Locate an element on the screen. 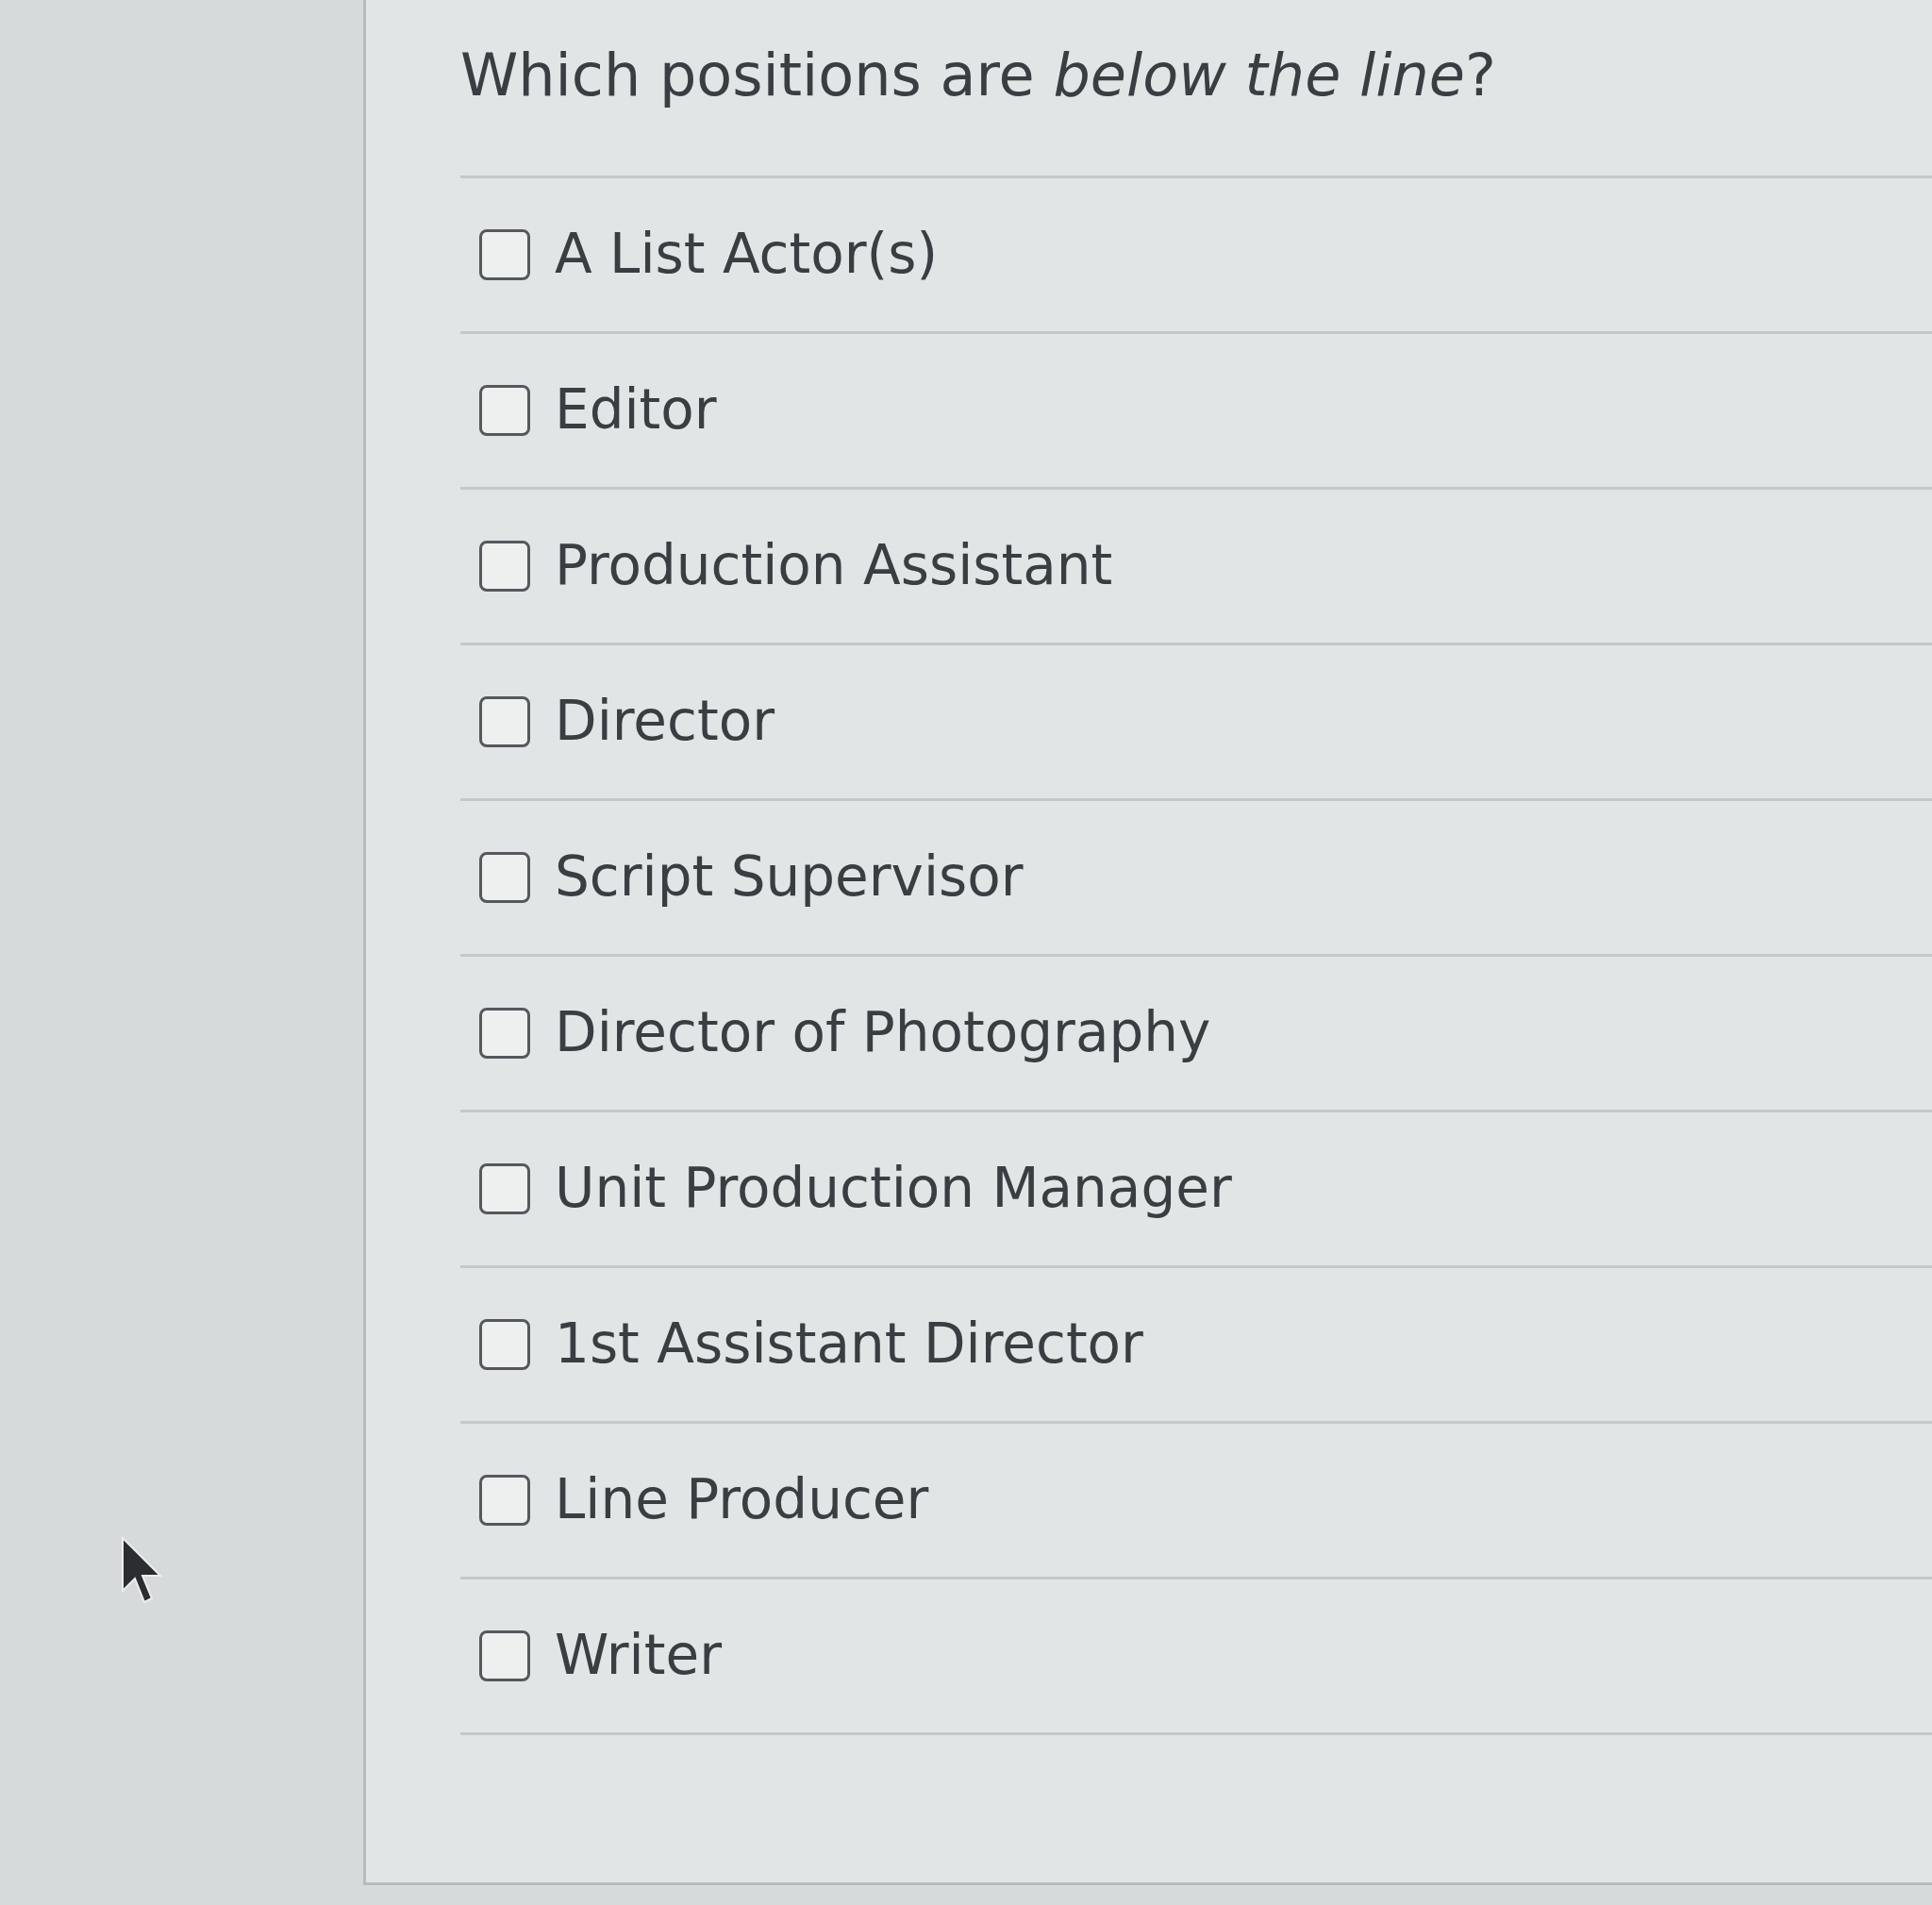  option-label: Script Supervisor is located at coordinates (790, 877).